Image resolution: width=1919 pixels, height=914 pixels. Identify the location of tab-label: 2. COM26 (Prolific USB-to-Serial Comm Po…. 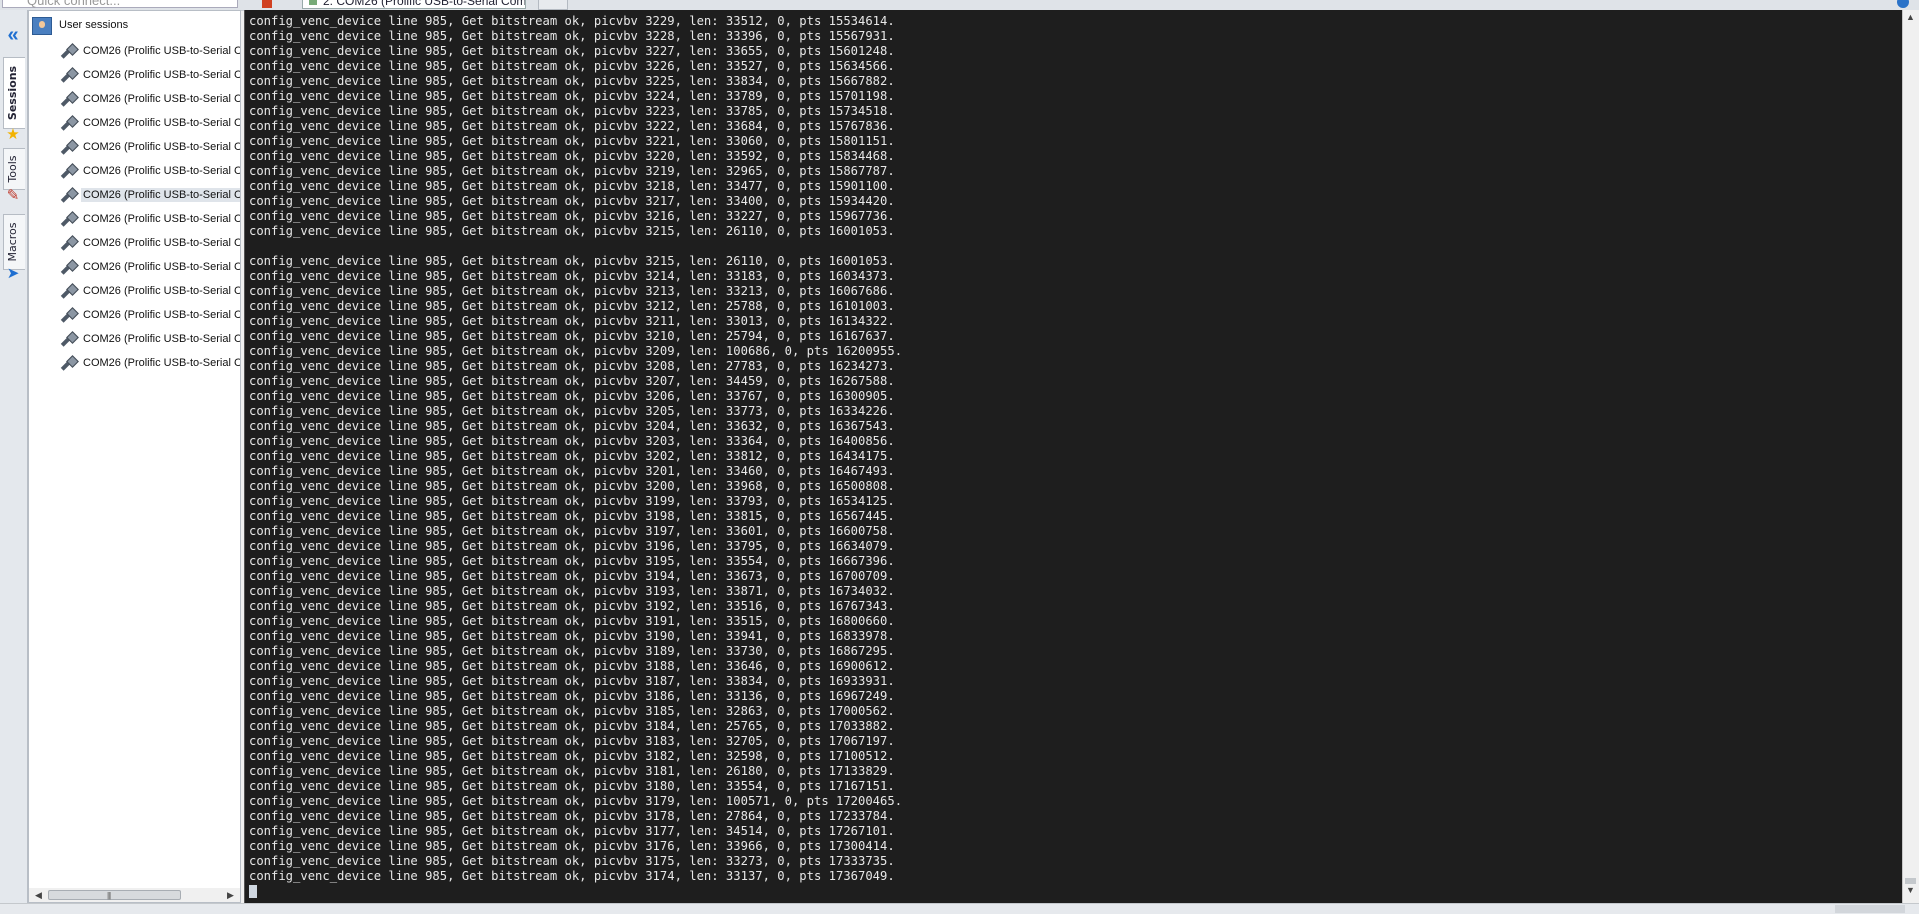
(424, 4).